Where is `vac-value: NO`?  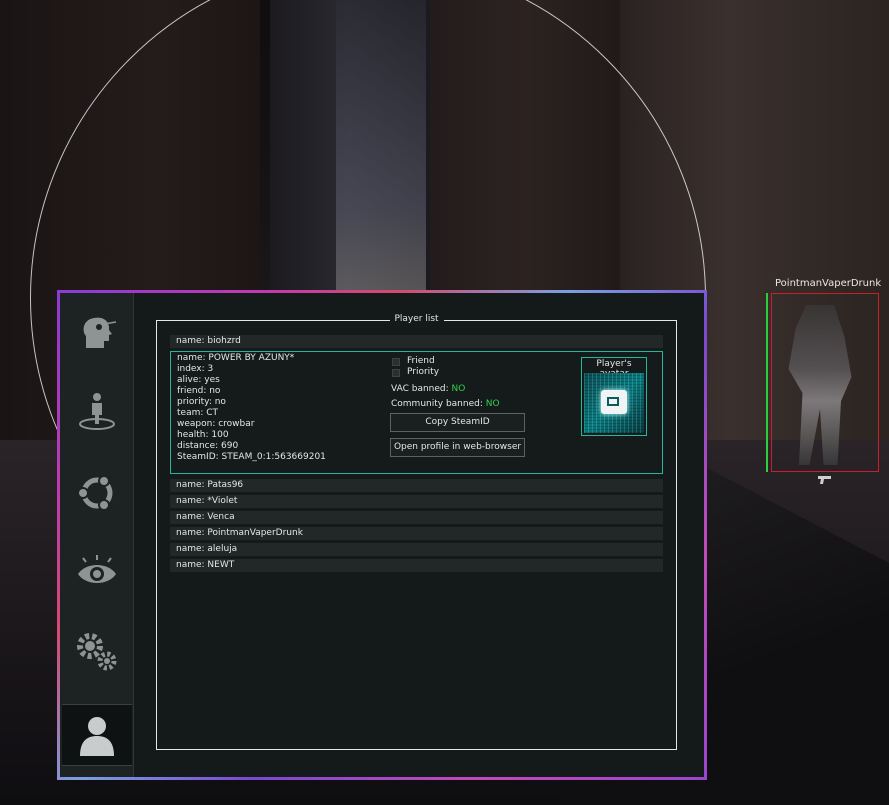 vac-value: NO is located at coordinates (458, 389).